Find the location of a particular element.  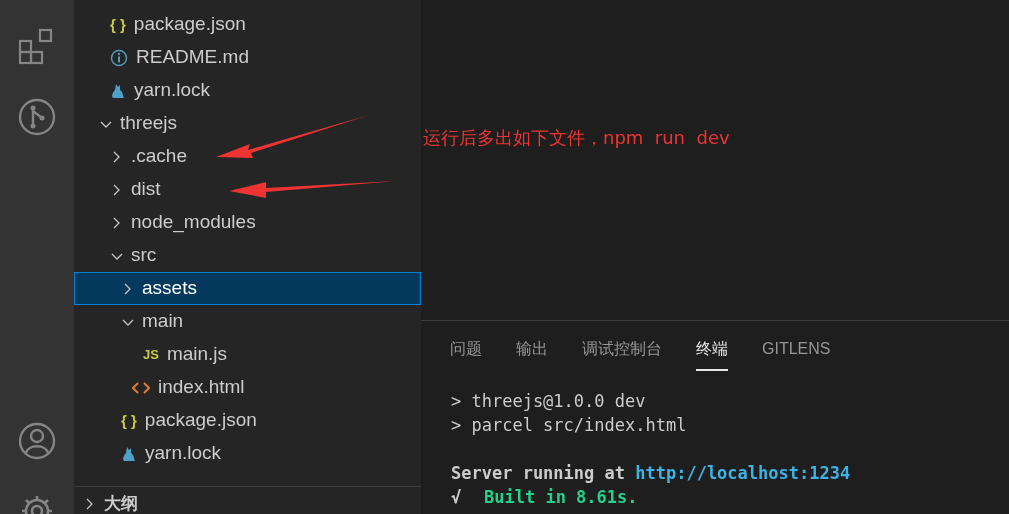

annotation-text: 运行后多出如下文件，npm run dev is located at coordinates (577, 138).